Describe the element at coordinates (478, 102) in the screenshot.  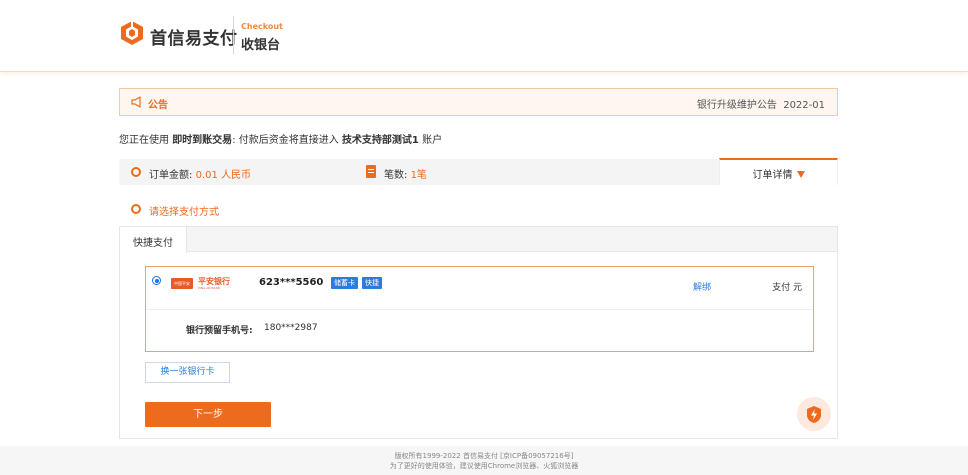
I see `notice-bar: 公告 银行升级维护公告 2022-01` at that location.